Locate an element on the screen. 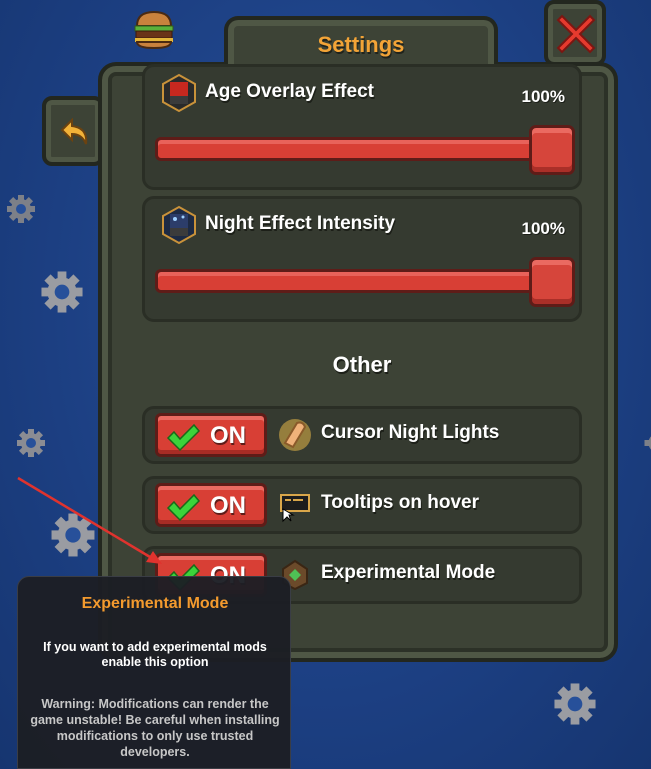  toggle-row-cursor-night-lights: ON Cursor Night Lights is located at coordinates (362, 435).